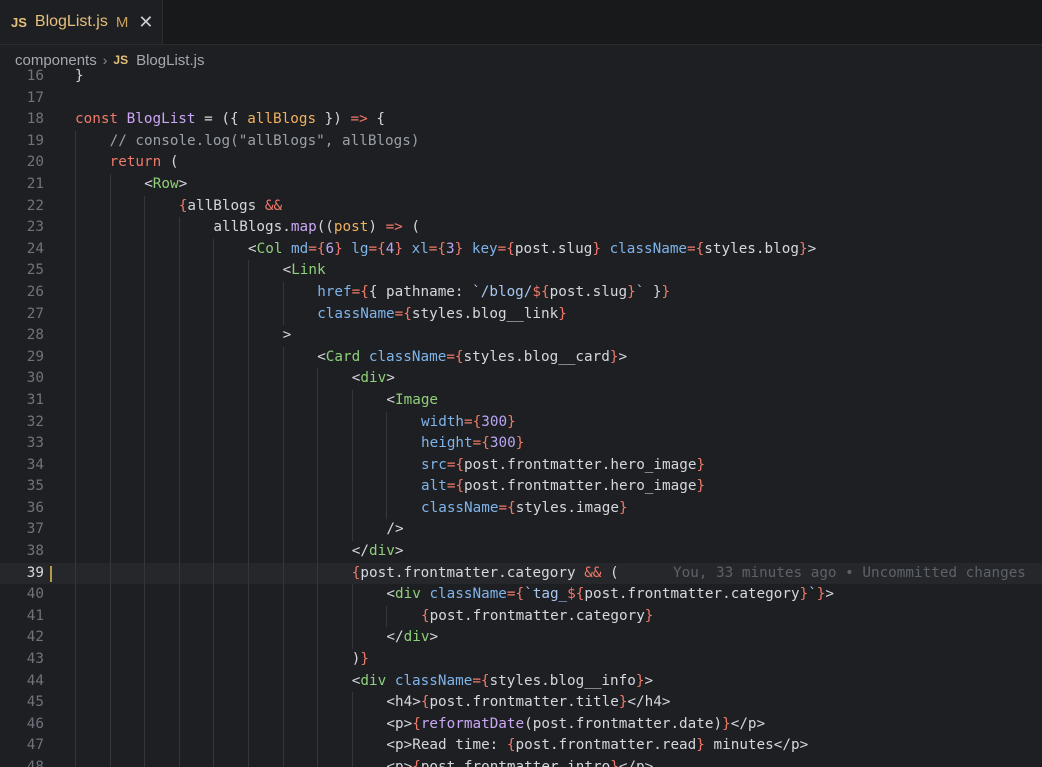 The width and height of the screenshot is (1042, 767). I want to click on code-token: (, so click(610, 572).